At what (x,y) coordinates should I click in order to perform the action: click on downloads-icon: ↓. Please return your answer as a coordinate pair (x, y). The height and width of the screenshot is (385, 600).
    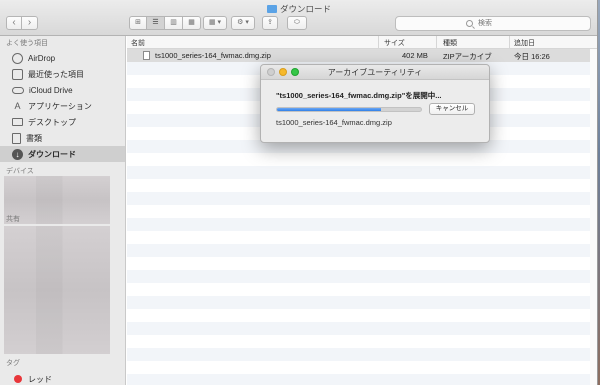
    Looking at the image, I should click on (17, 154).